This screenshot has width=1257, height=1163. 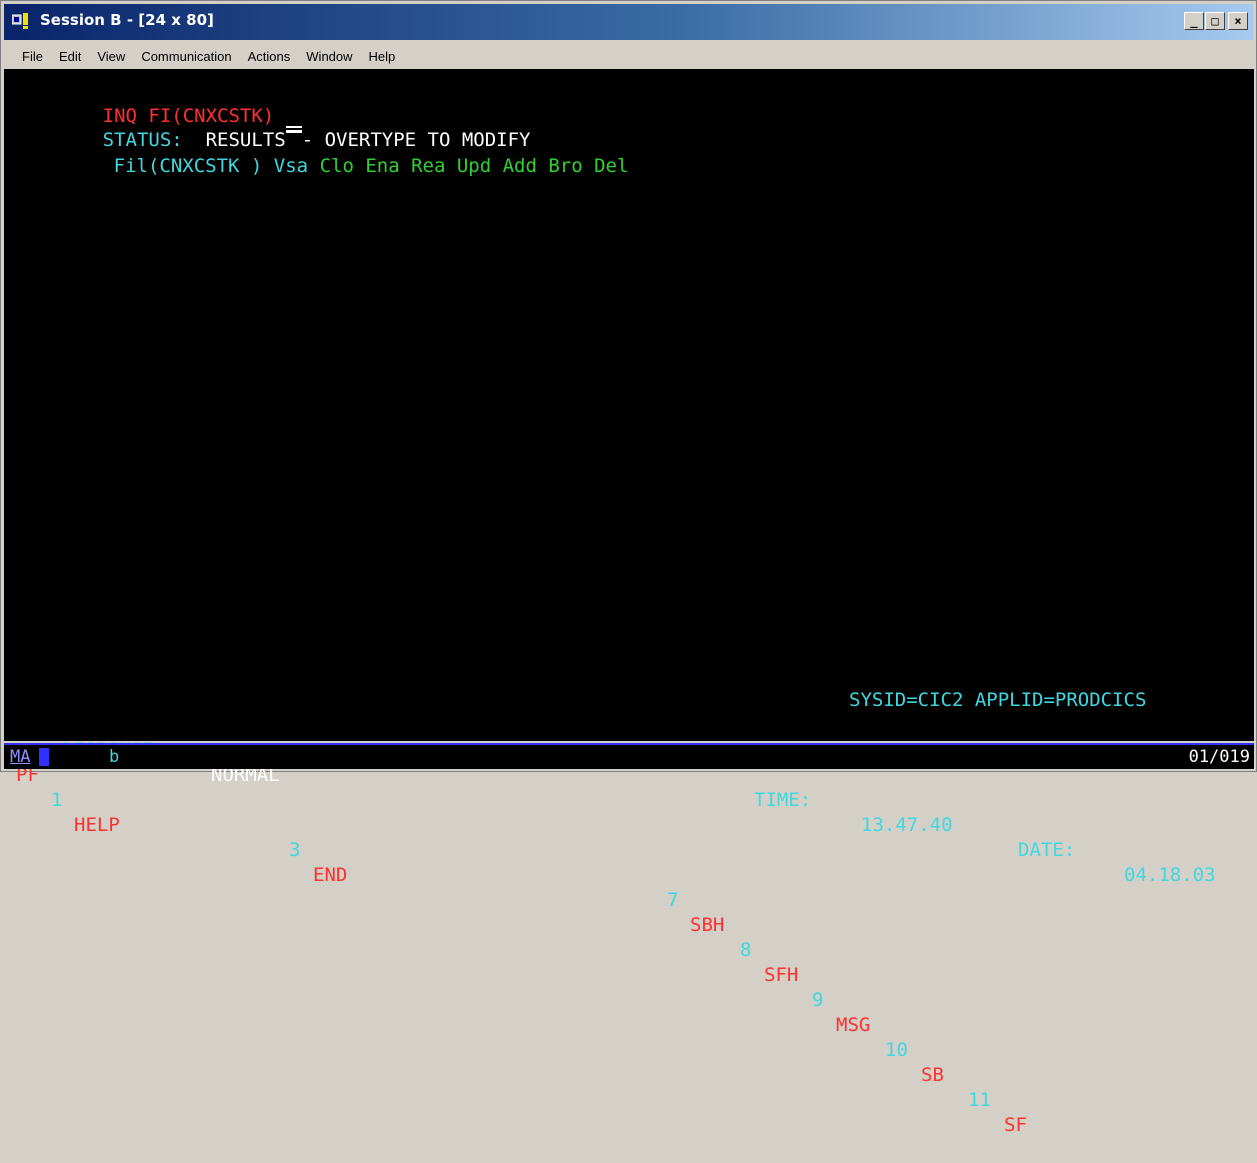 I want to click on cursor-position: 01/019, so click(x=1219, y=757).